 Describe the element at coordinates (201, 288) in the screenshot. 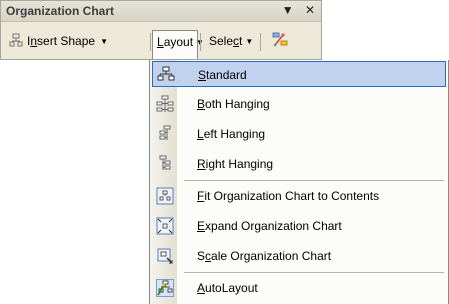

I see `autolayout-accel: A` at that location.